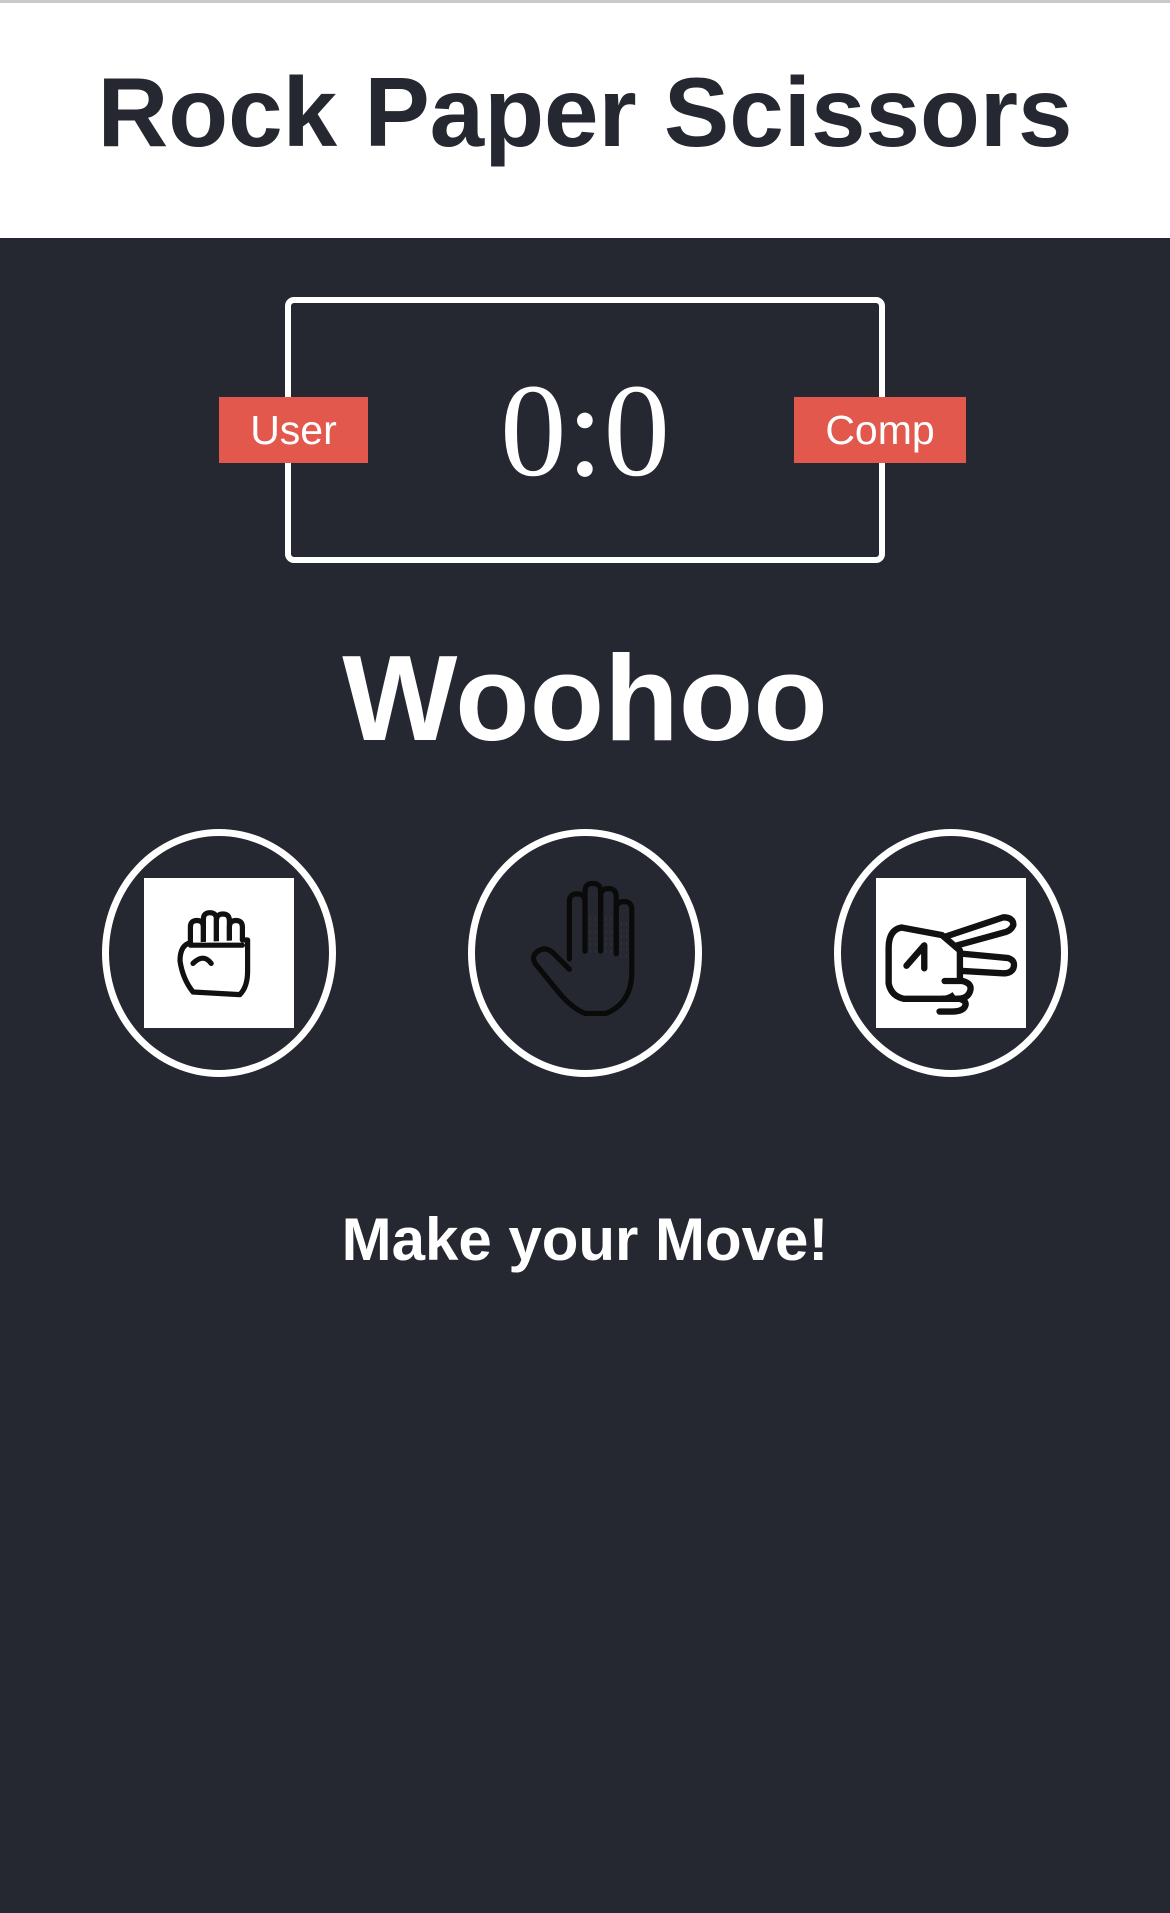 This screenshot has width=1170, height=1913. I want to click on comp-badge: Comp, so click(880, 430).